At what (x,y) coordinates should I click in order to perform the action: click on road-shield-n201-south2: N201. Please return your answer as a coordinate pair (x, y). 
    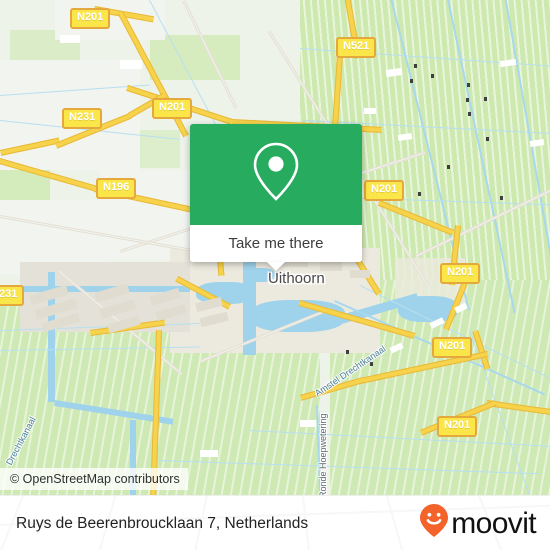
    Looking at the image, I should click on (457, 426).